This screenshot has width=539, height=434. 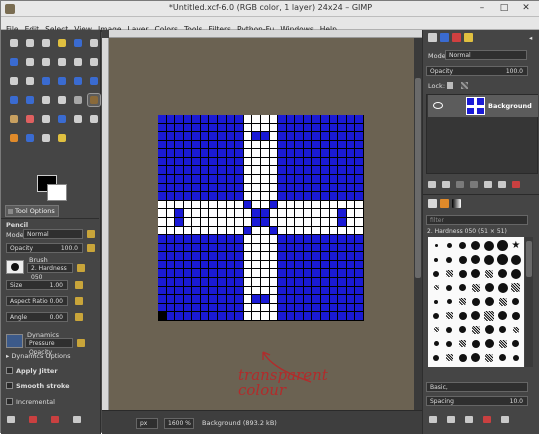 I want to click on restore-tool-preset-icon, so click(x=33, y=419).